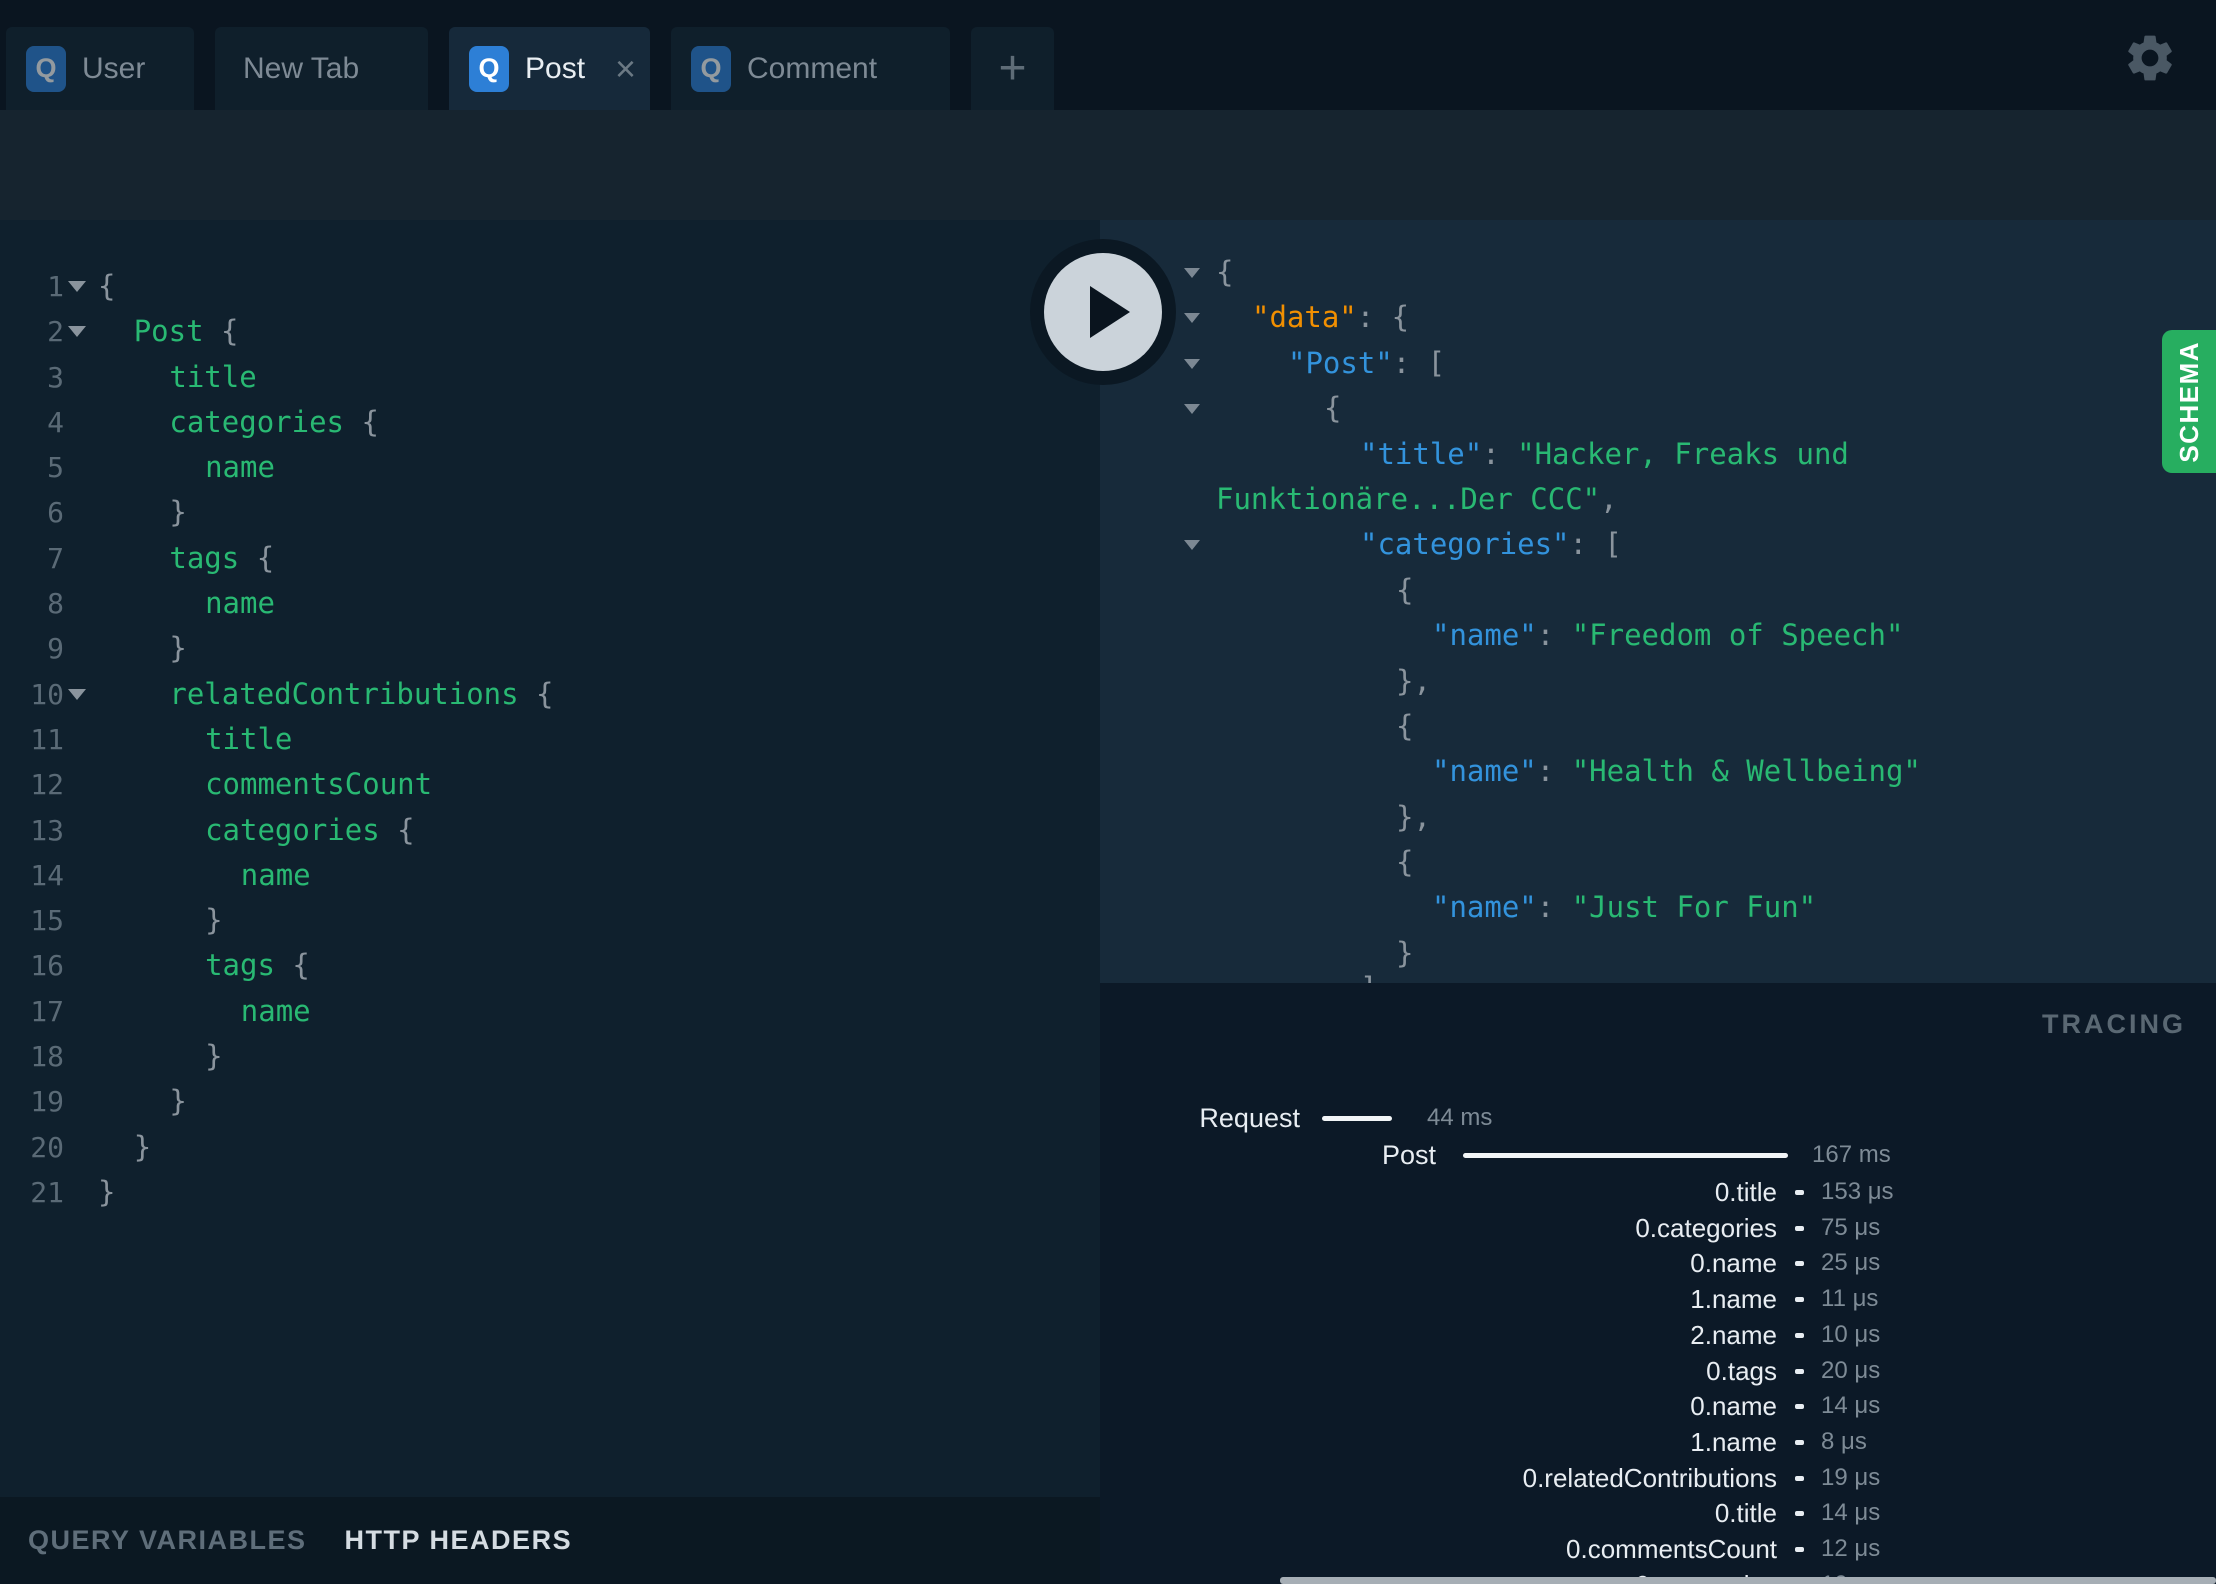 Image resolution: width=2216 pixels, height=1584 pixels. Describe the element at coordinates (550, 1056) in the screenshot. I see `query-line: 18}` at that location.